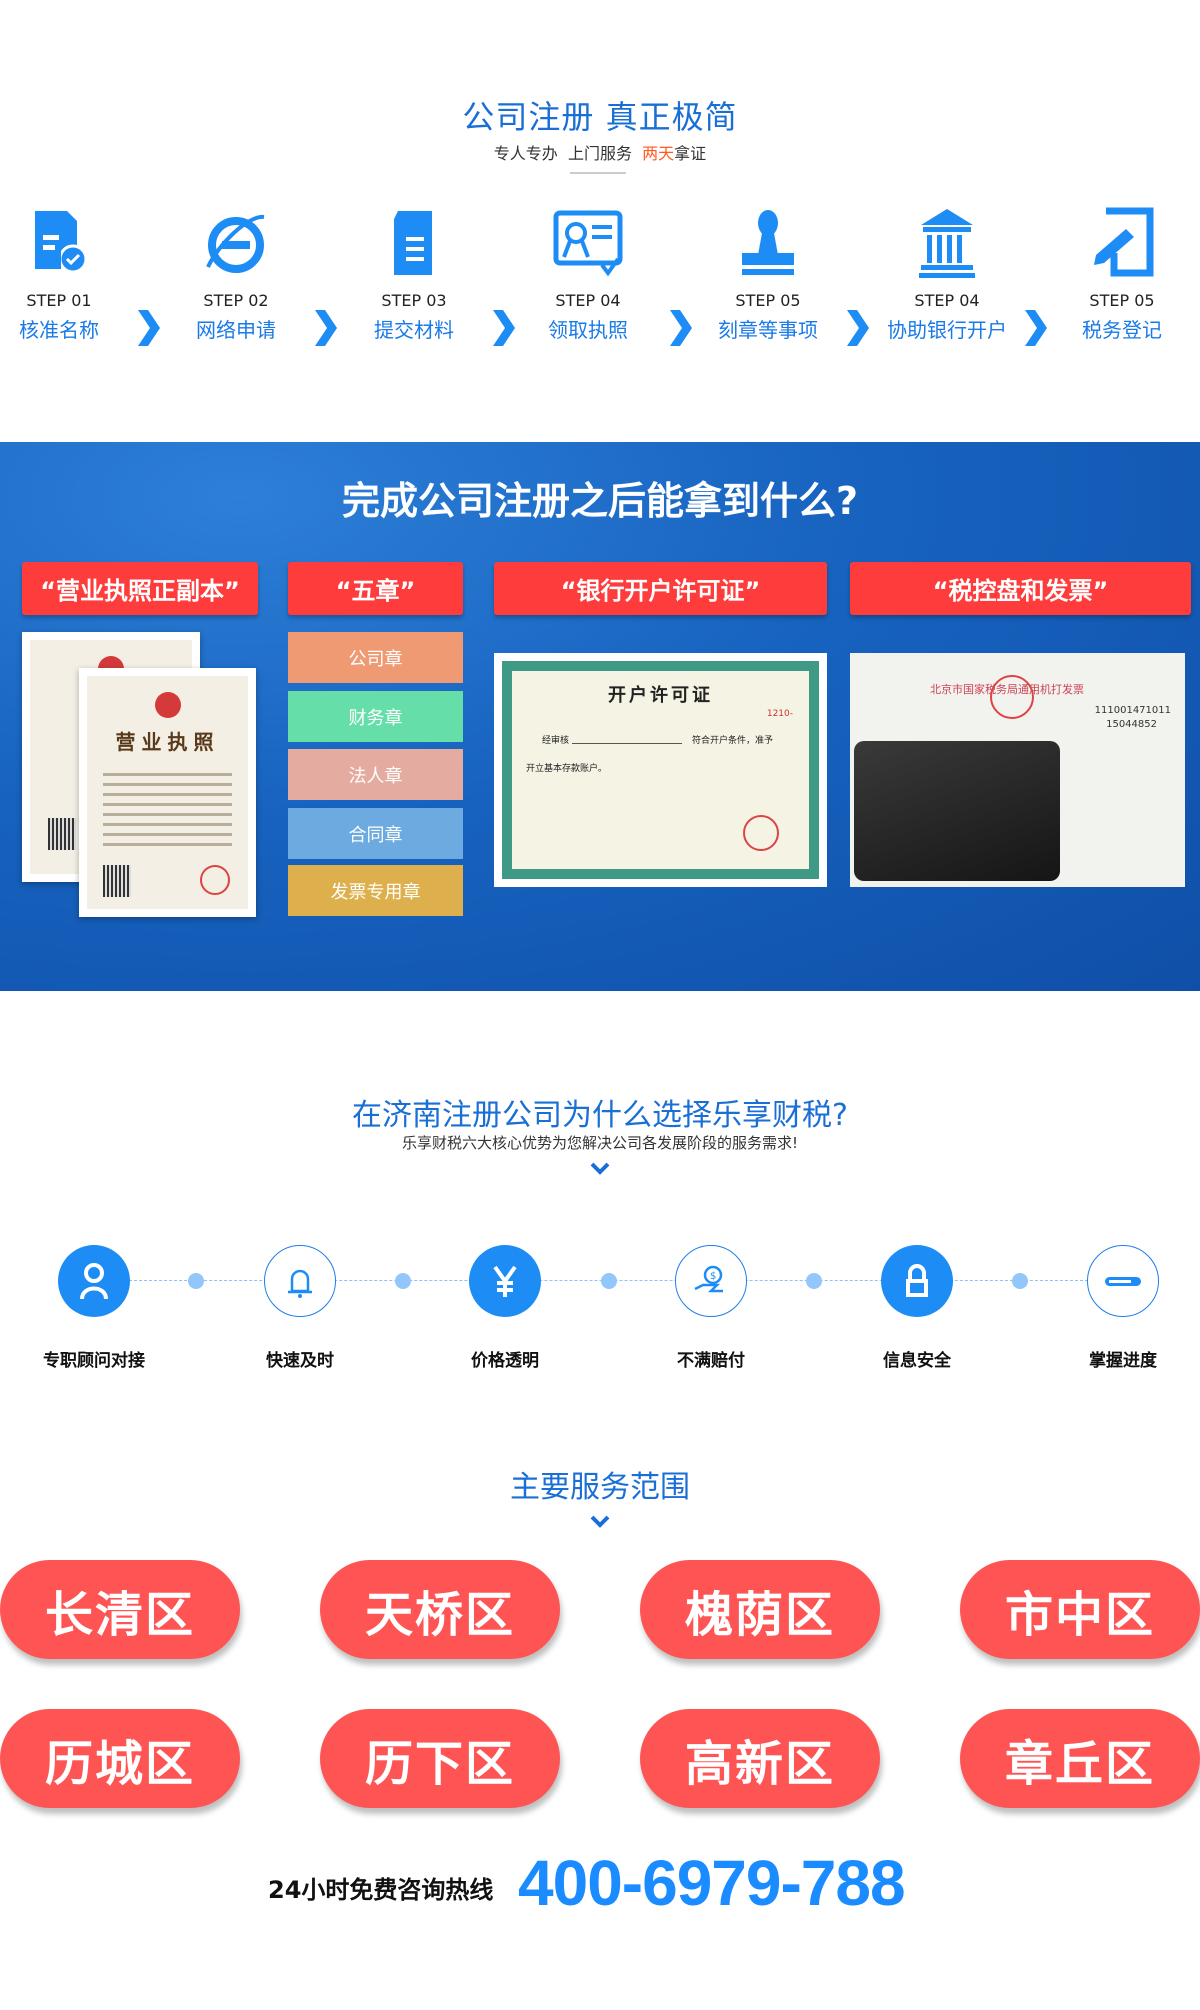 This screenshot has width=1200, height=2010. What do you see at coordinates (414, 300) in the screenshot?
I see `step-number: STEP 03` at bounding box center [414, 300].